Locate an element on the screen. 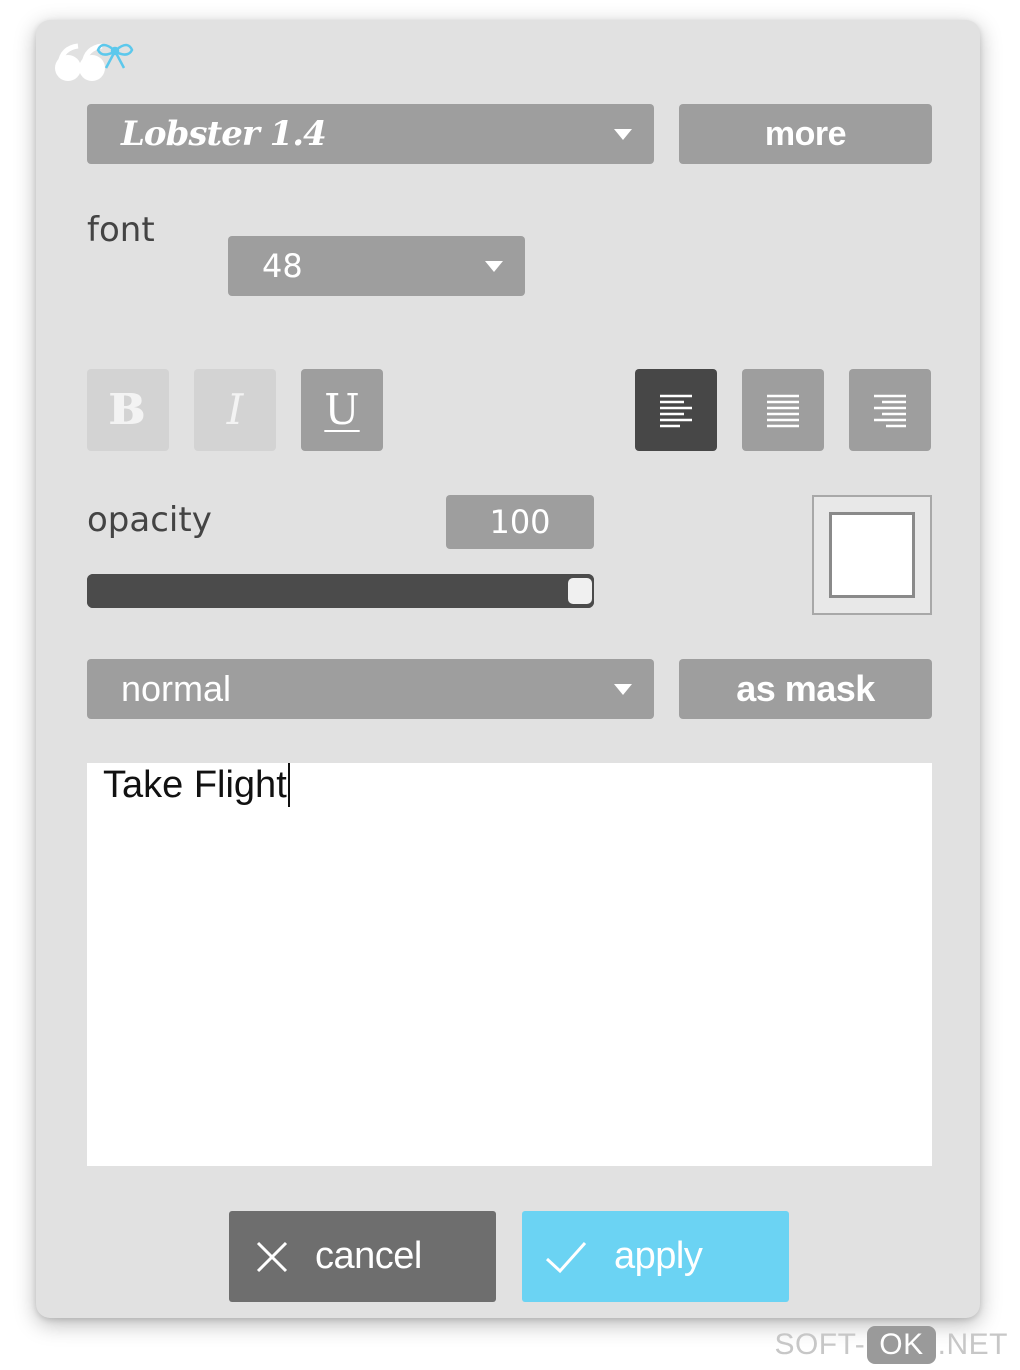 This screenshot has height=1370, width=1020. align-justify-icon is located at coordinates (783, 411).